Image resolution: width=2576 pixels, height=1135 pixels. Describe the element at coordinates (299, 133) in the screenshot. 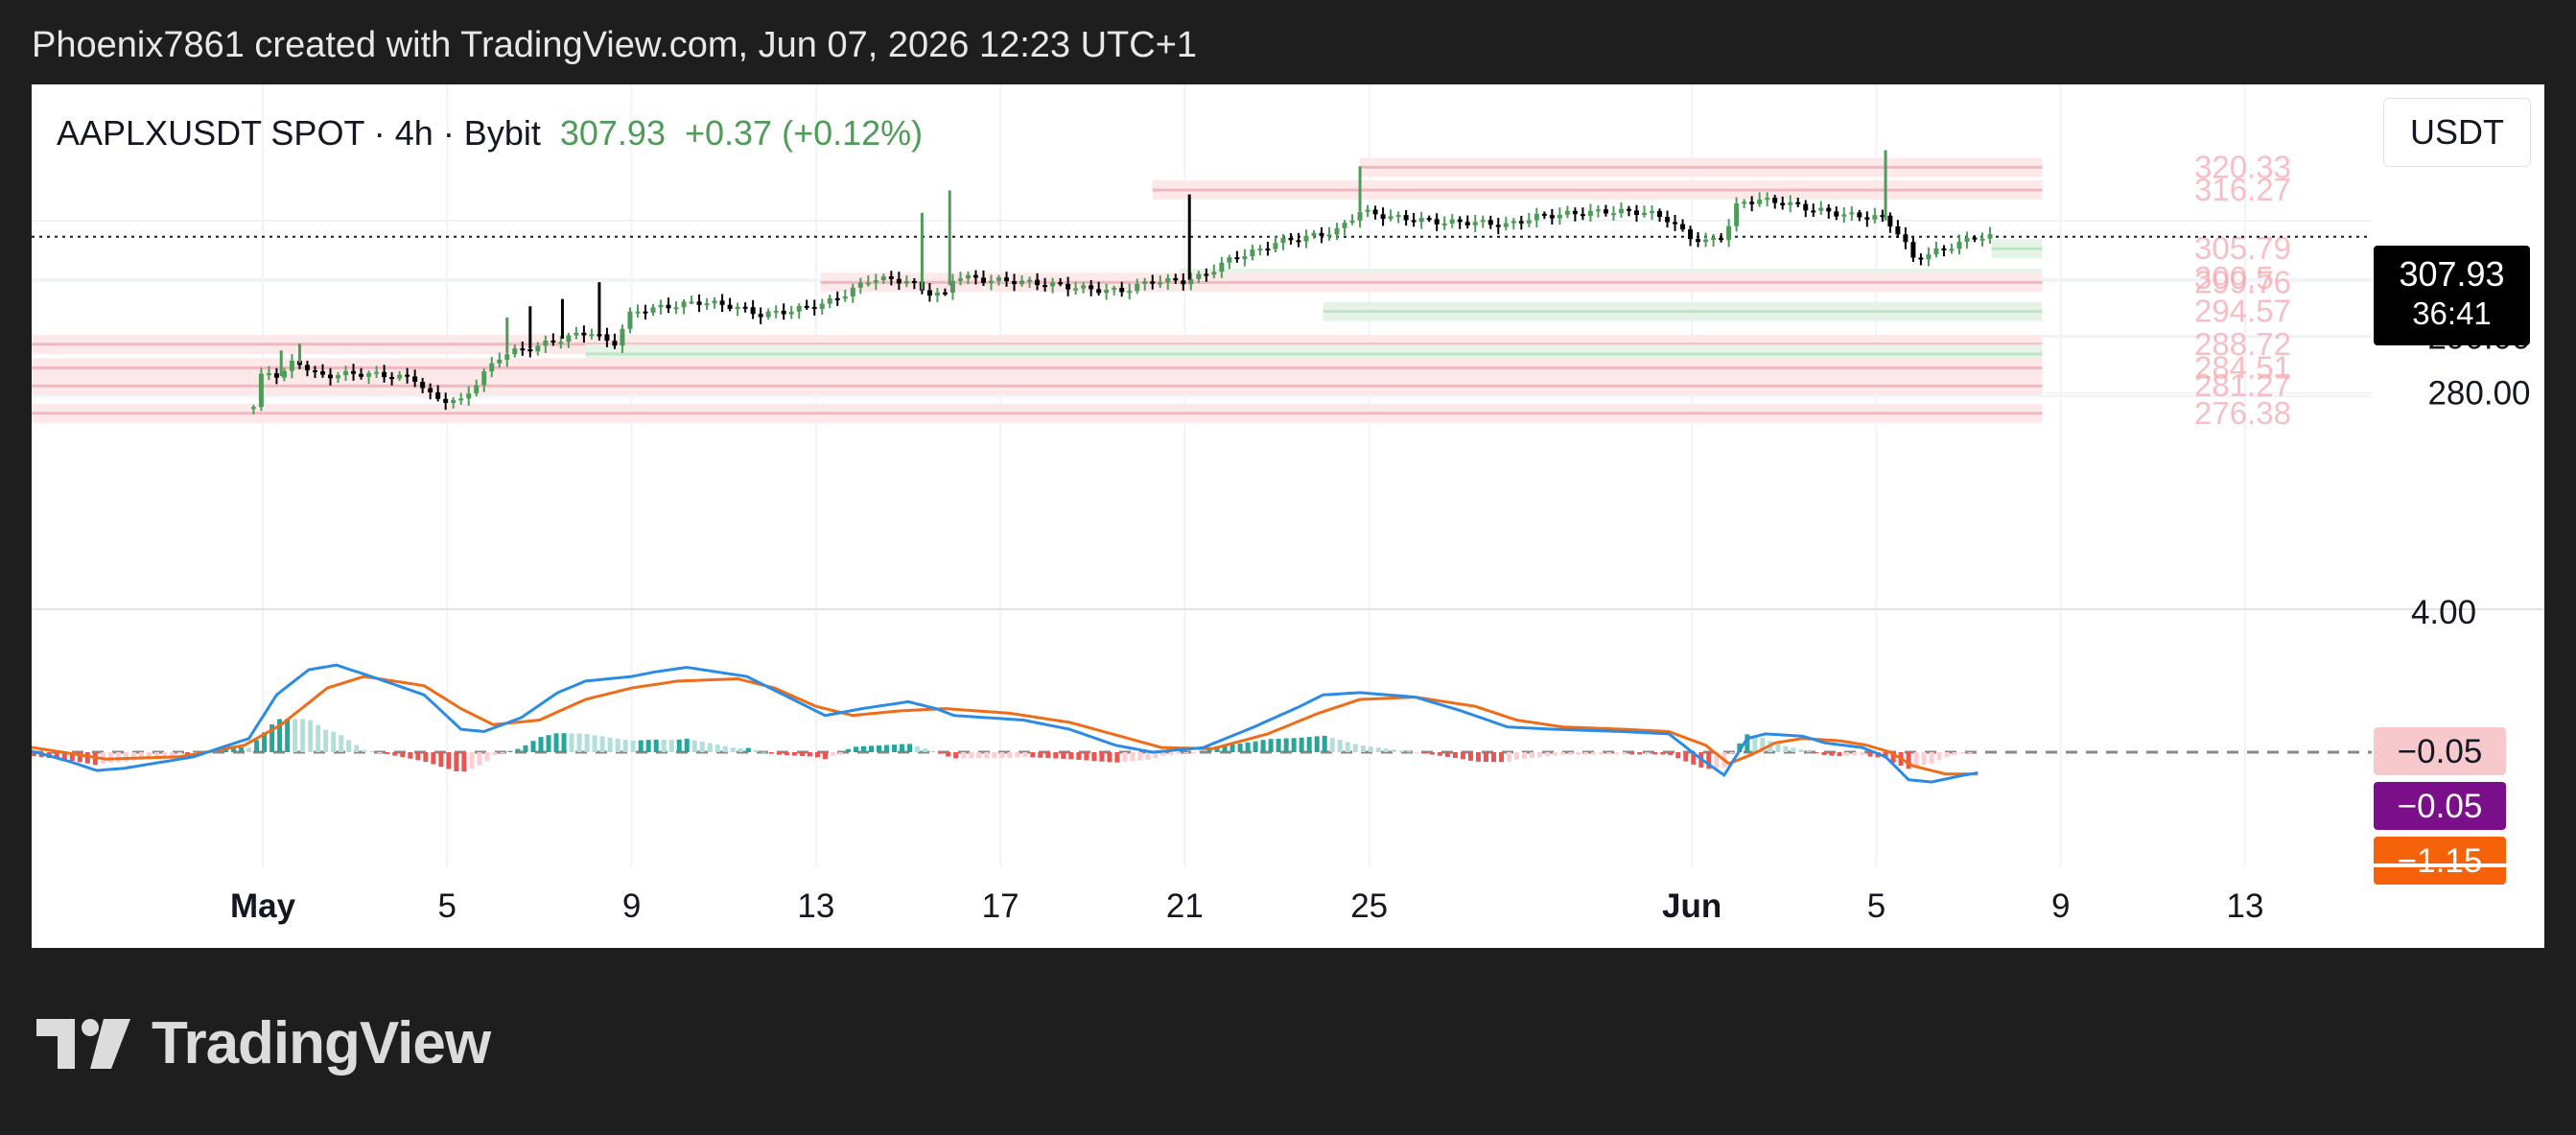

I see `symbol-name: AAPLXUSDT SPOT · 4h · Bybit` at that location.